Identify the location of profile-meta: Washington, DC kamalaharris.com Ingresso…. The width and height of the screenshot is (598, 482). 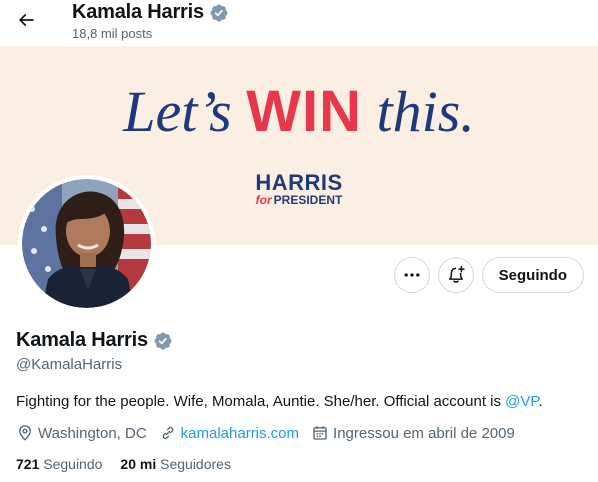
(271, 433).